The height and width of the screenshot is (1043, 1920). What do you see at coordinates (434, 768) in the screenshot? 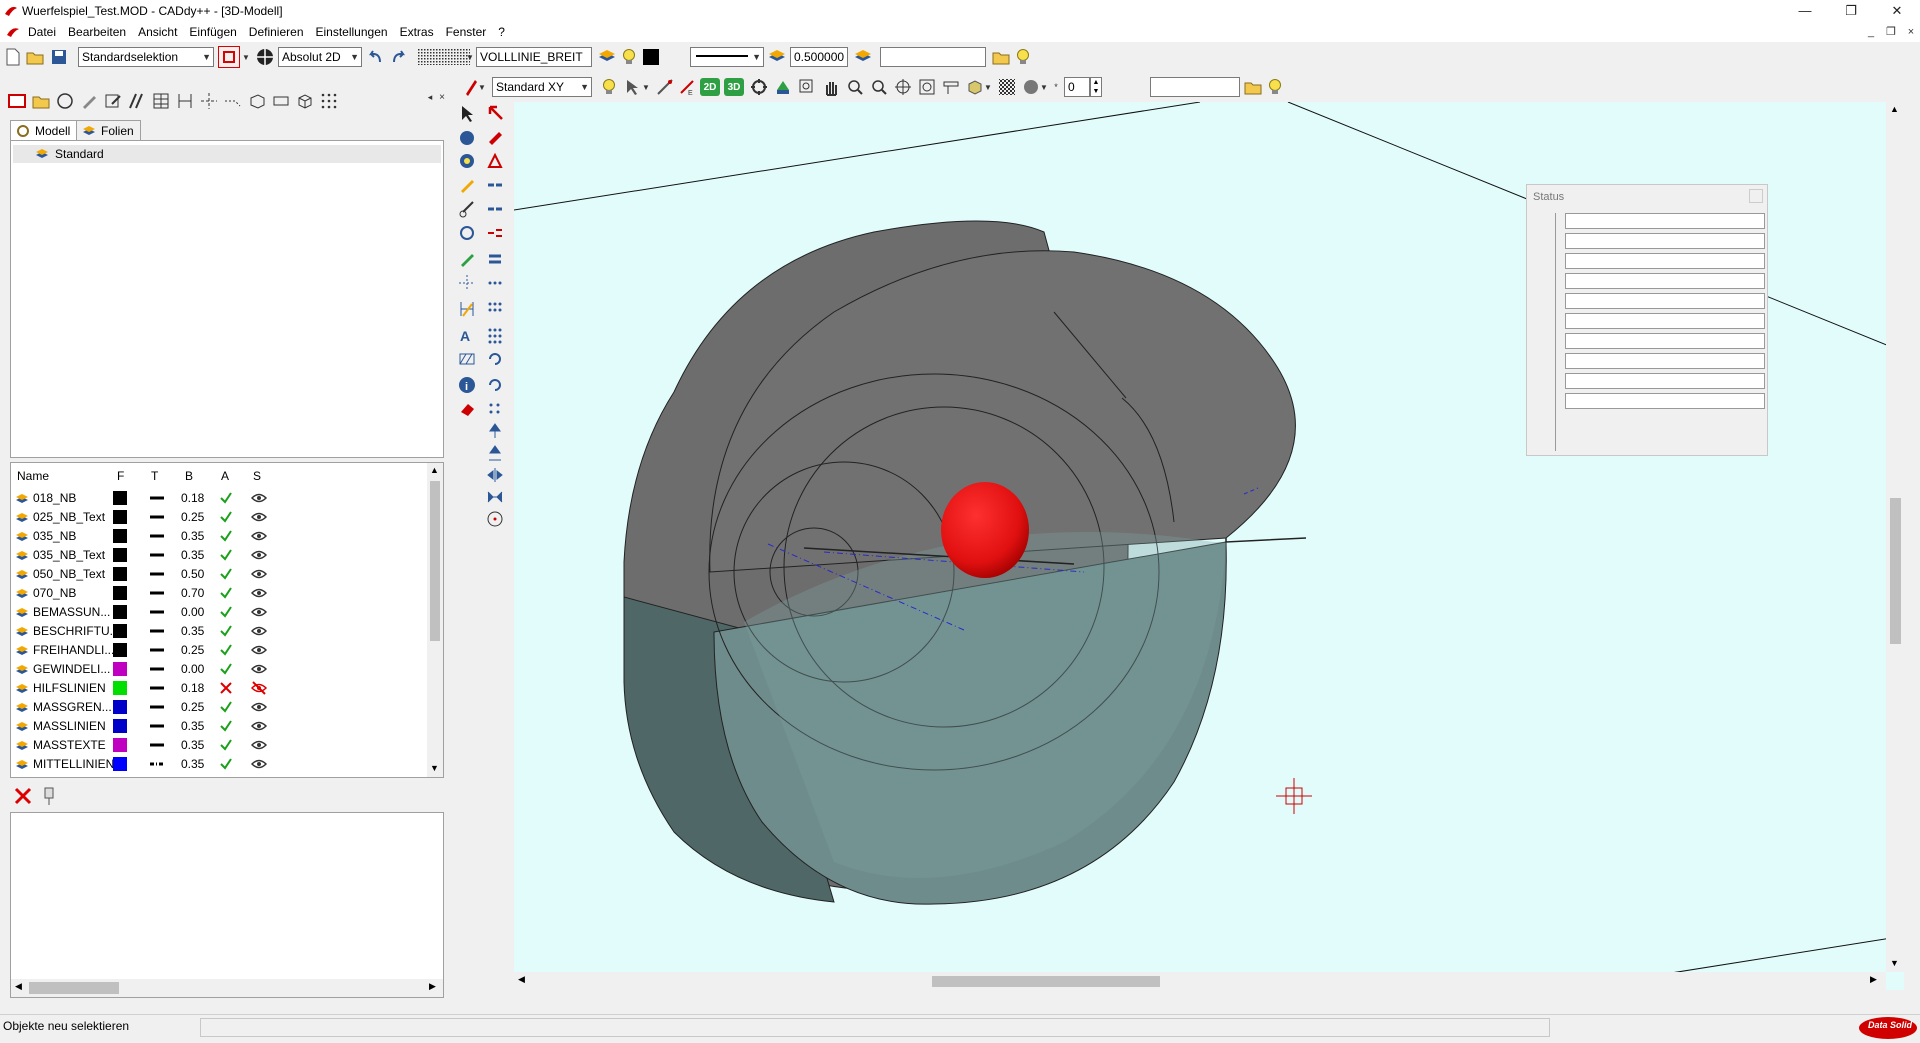
I see `scroll-down-icon: ▼` at bounding box center [434, 768].